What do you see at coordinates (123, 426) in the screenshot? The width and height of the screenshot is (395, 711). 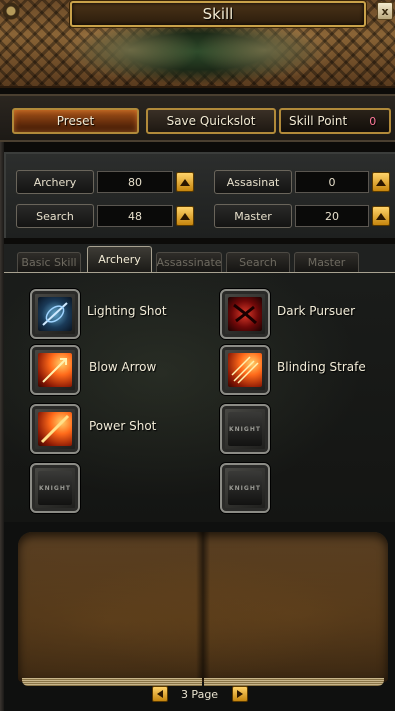 I see `skill-name-power-shot: Power Shot` at bounding box center [123, 426].